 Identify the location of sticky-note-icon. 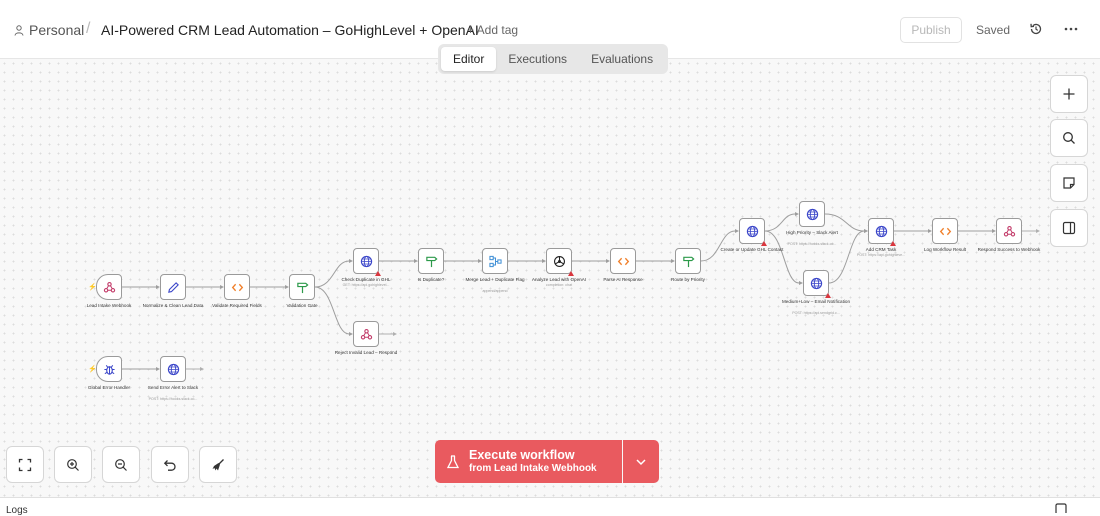
(1069, 183).